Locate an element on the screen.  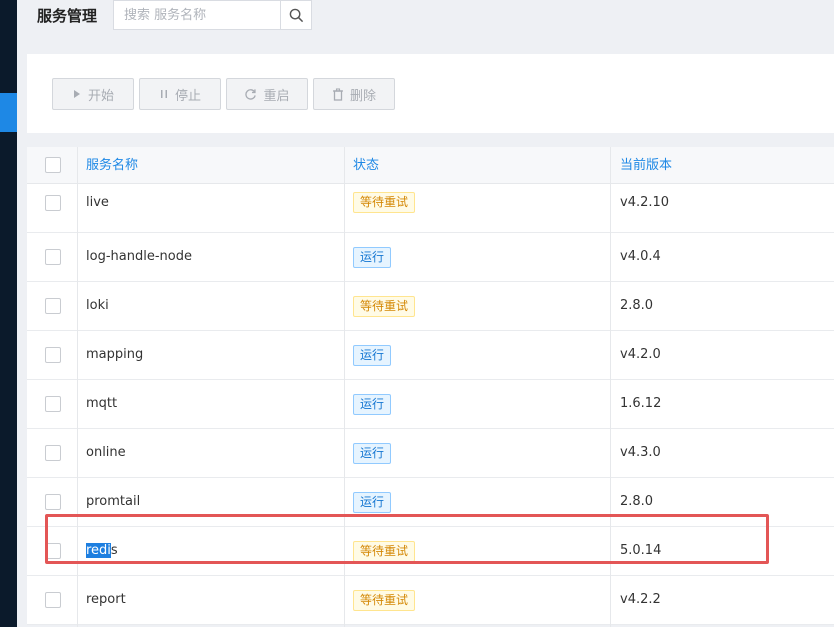
service-name: redis is located at coordinates (102, 550).